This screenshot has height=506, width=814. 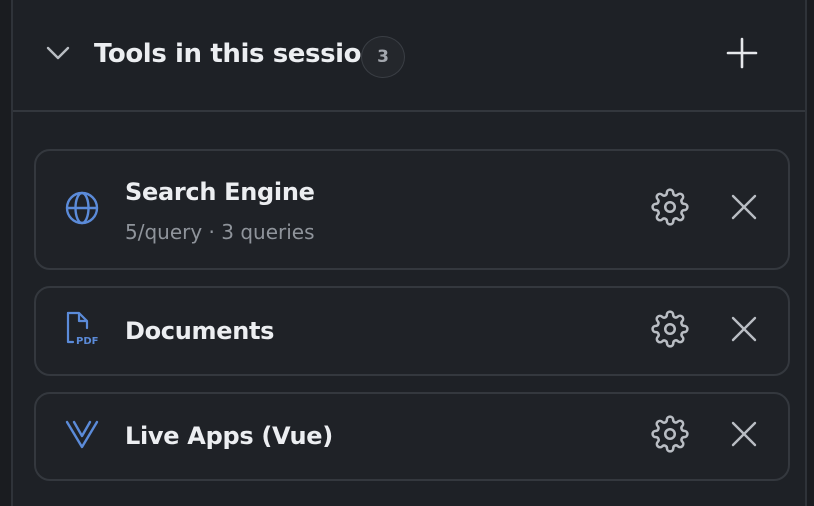 I want to click on svg-text: PDF, so click(x=87, y=341).